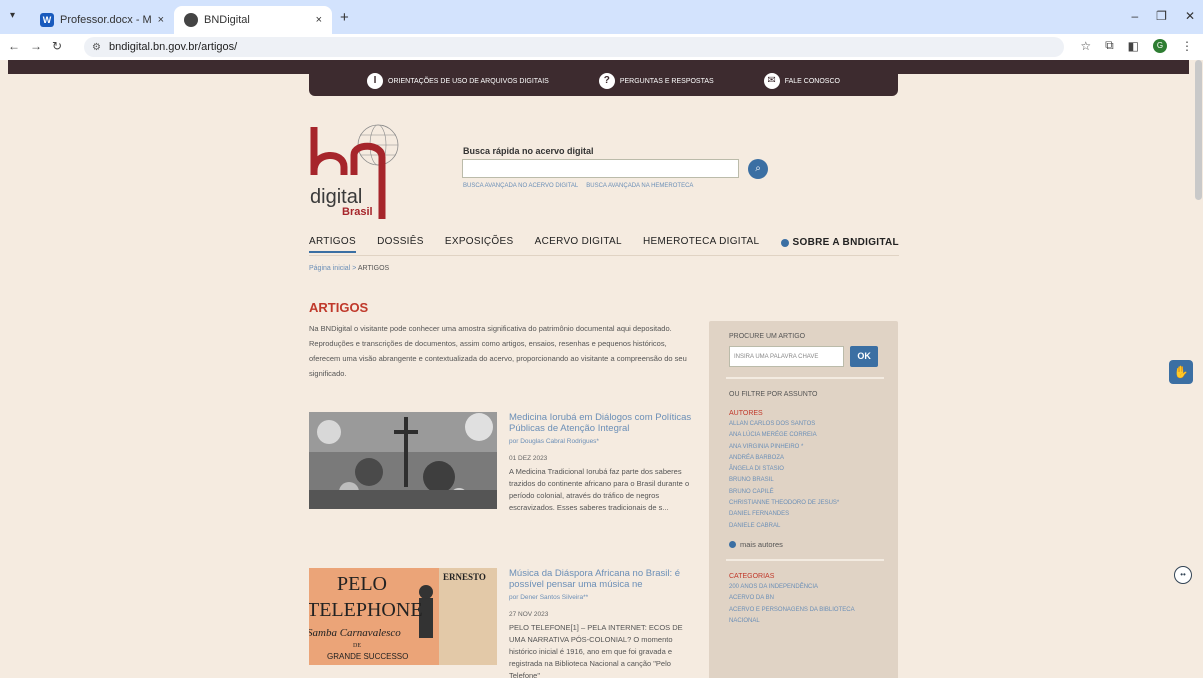 The width and height of the screenshot is (1203, 678). Describe the element at coordinates (17, 17) in the screenshot. I see `tab-search-chevron-icon: ▾` at that location.